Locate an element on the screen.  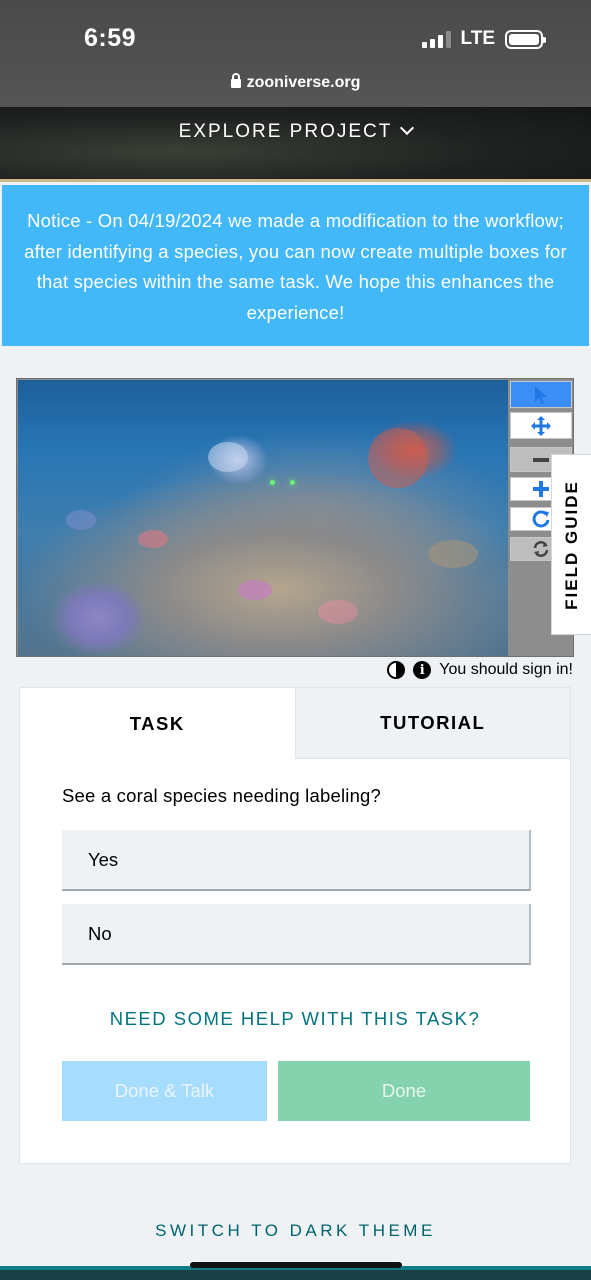
done-and-talk-button: Done & Talk is located at coordinates (164, 1091).